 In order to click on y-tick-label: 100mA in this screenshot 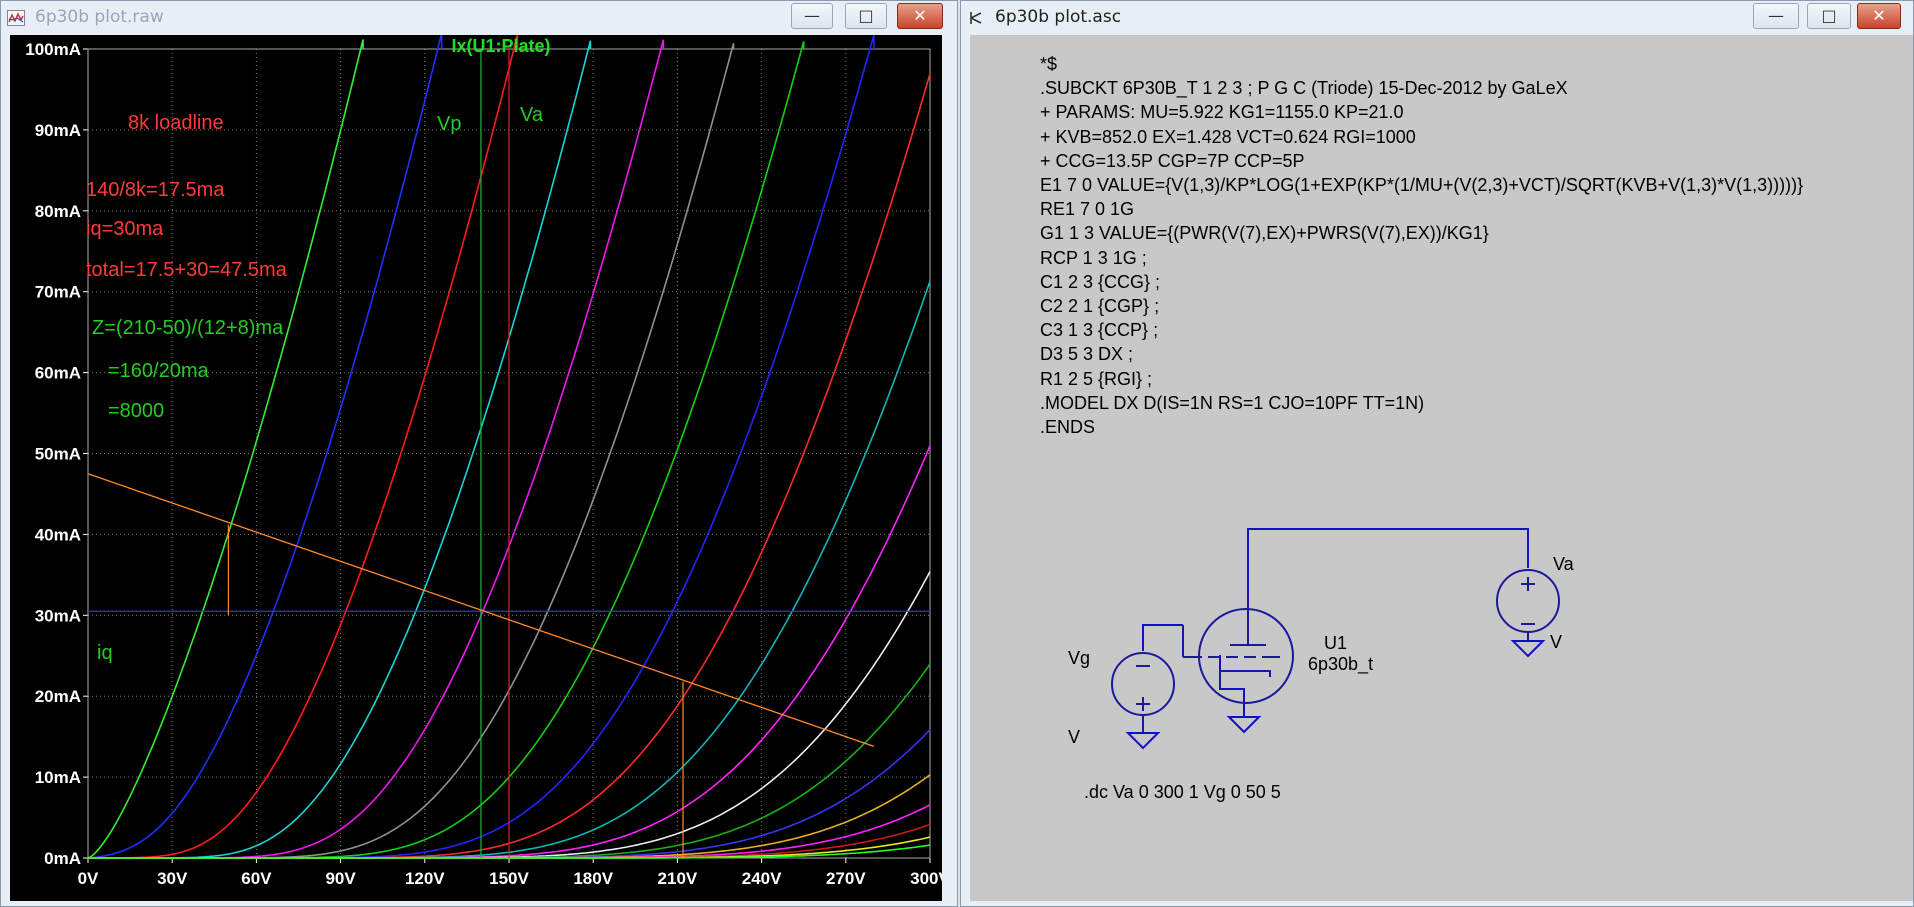, I will do `click(53, 49)`.